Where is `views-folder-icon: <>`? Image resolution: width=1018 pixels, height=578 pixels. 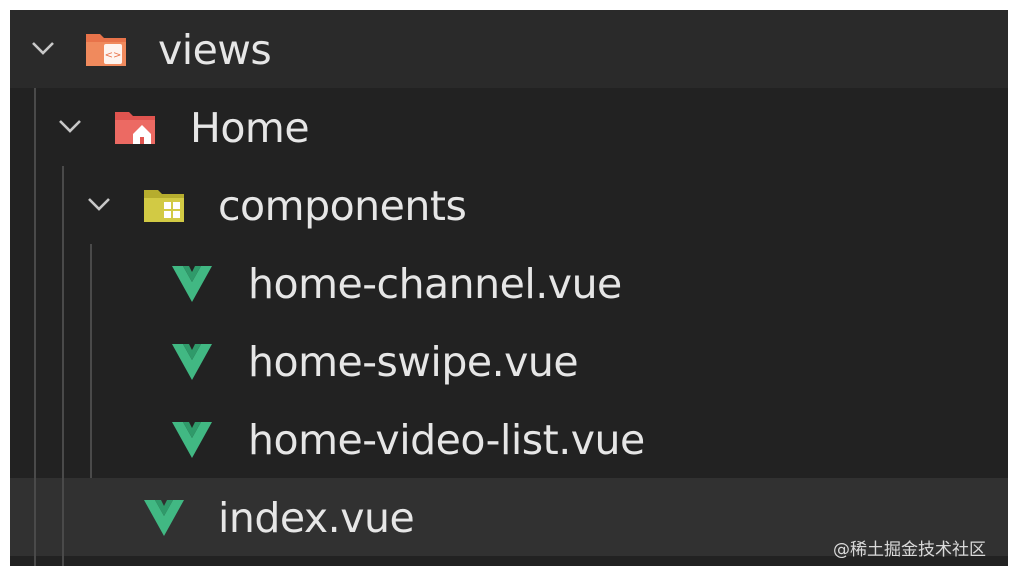 views-folder-icon: <> is located at coordinates (106, 50).